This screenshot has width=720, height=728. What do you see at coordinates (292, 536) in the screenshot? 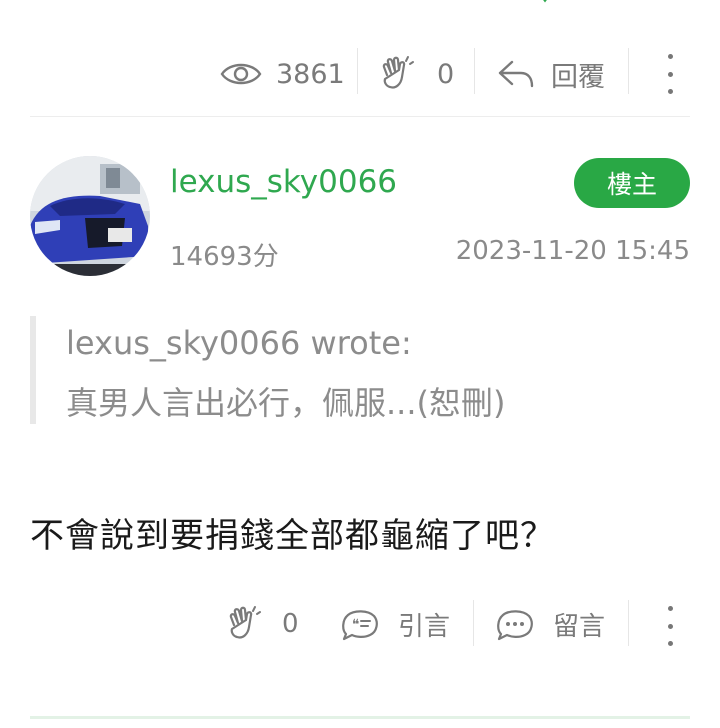
I see `reply-content: 不會說到要捐錢全部都龜縮了吧？` at bounding box center [292, 536].